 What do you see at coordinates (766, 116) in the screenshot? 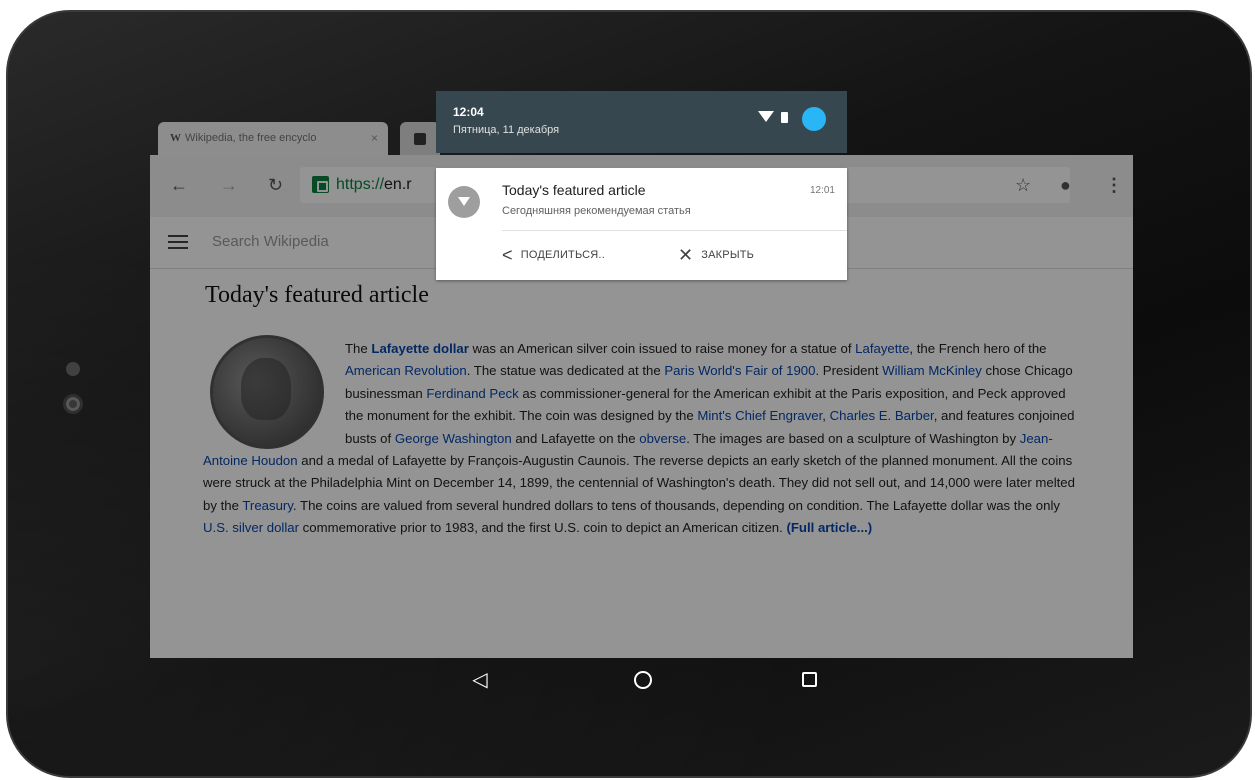
I see `wifi-icon` at bounding box center [766, 116].